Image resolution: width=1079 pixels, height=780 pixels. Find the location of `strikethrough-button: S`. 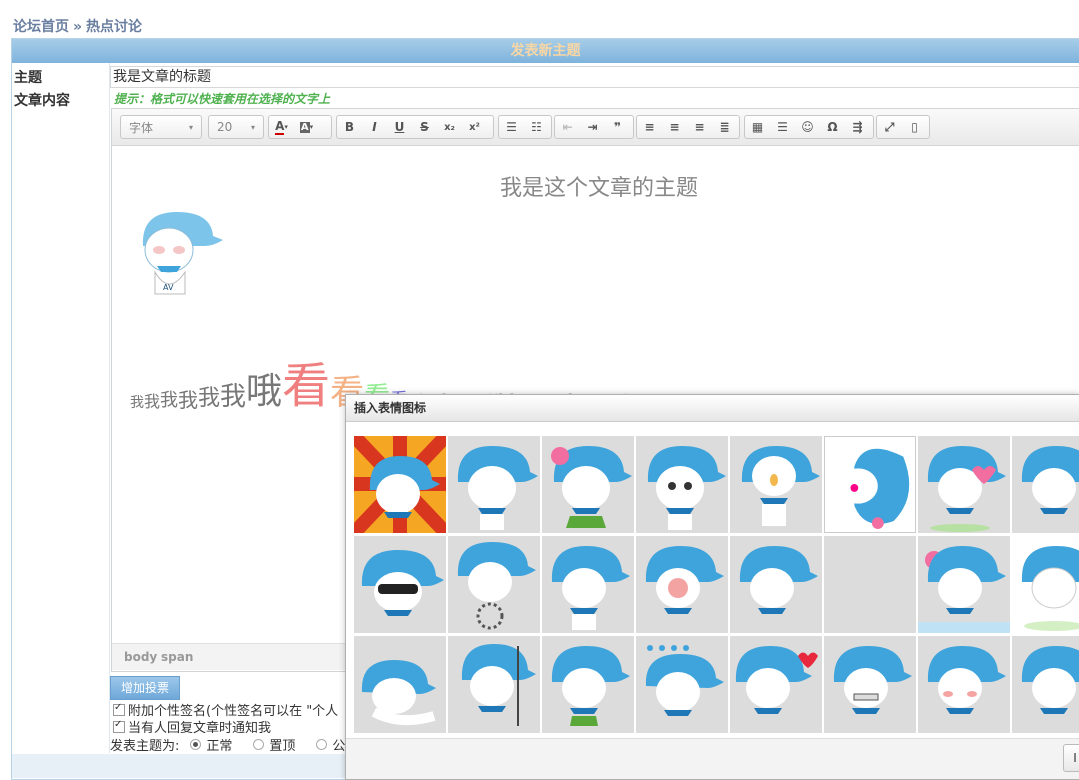

strikethrough-button: S is located at coordinates (424, 127).